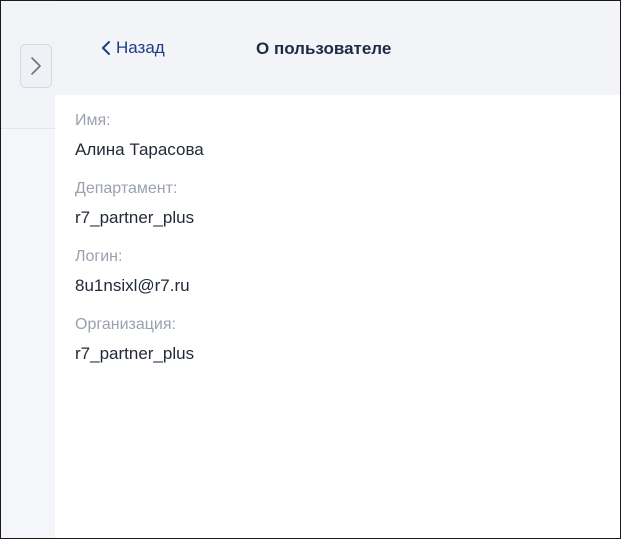 This screenshot has height=539, width=621. Describe the element at coordinates (125, 324) in the screenshot. I see `field-label: Организация:` at that location.